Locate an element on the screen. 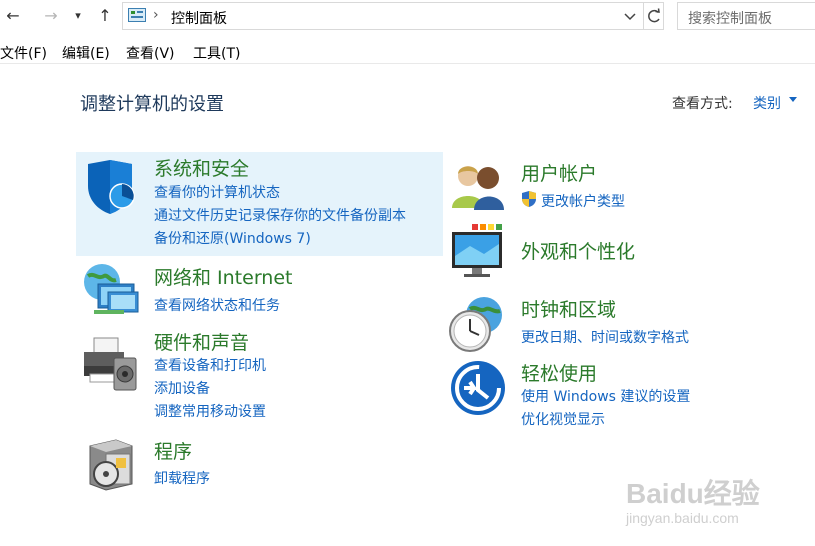 The width and height of the screenshot is (815, 546). menu-view: 查看(V) is located at coordinates (150, 53).